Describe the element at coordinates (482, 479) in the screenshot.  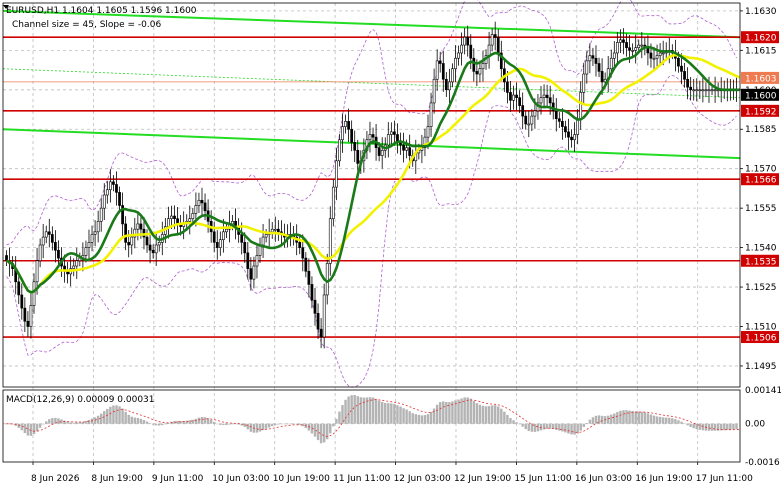
I see `x-tick-label: 12 Jun 19:00` at that location.